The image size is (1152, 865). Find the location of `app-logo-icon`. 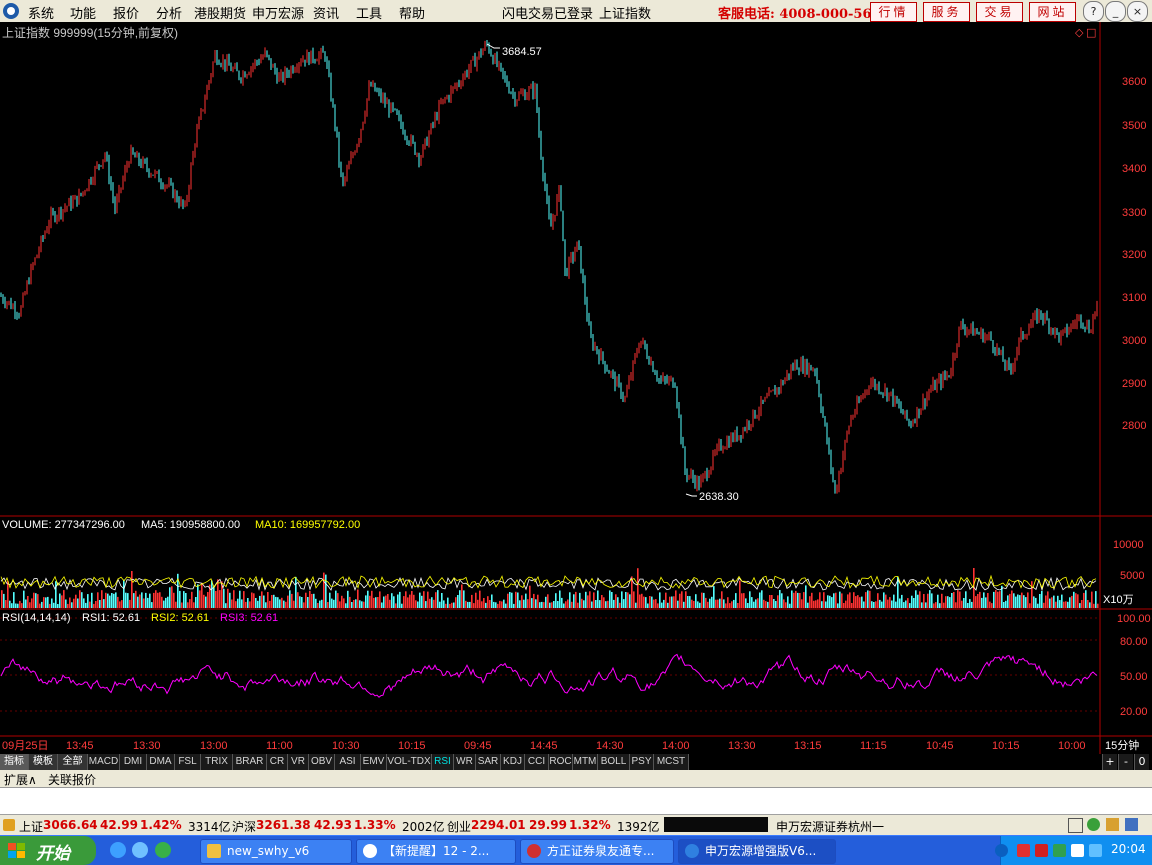

app-logo-icon is located at coordinates (11, 11).